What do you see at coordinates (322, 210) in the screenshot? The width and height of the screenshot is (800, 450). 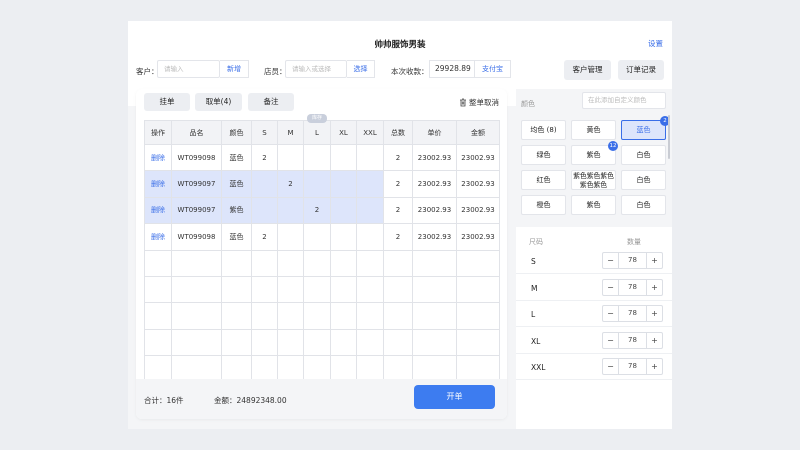 I see `table-row: 删除 WT099097 紫色 2 2 23002.93 23002.93` at bounding box center [322, 210].